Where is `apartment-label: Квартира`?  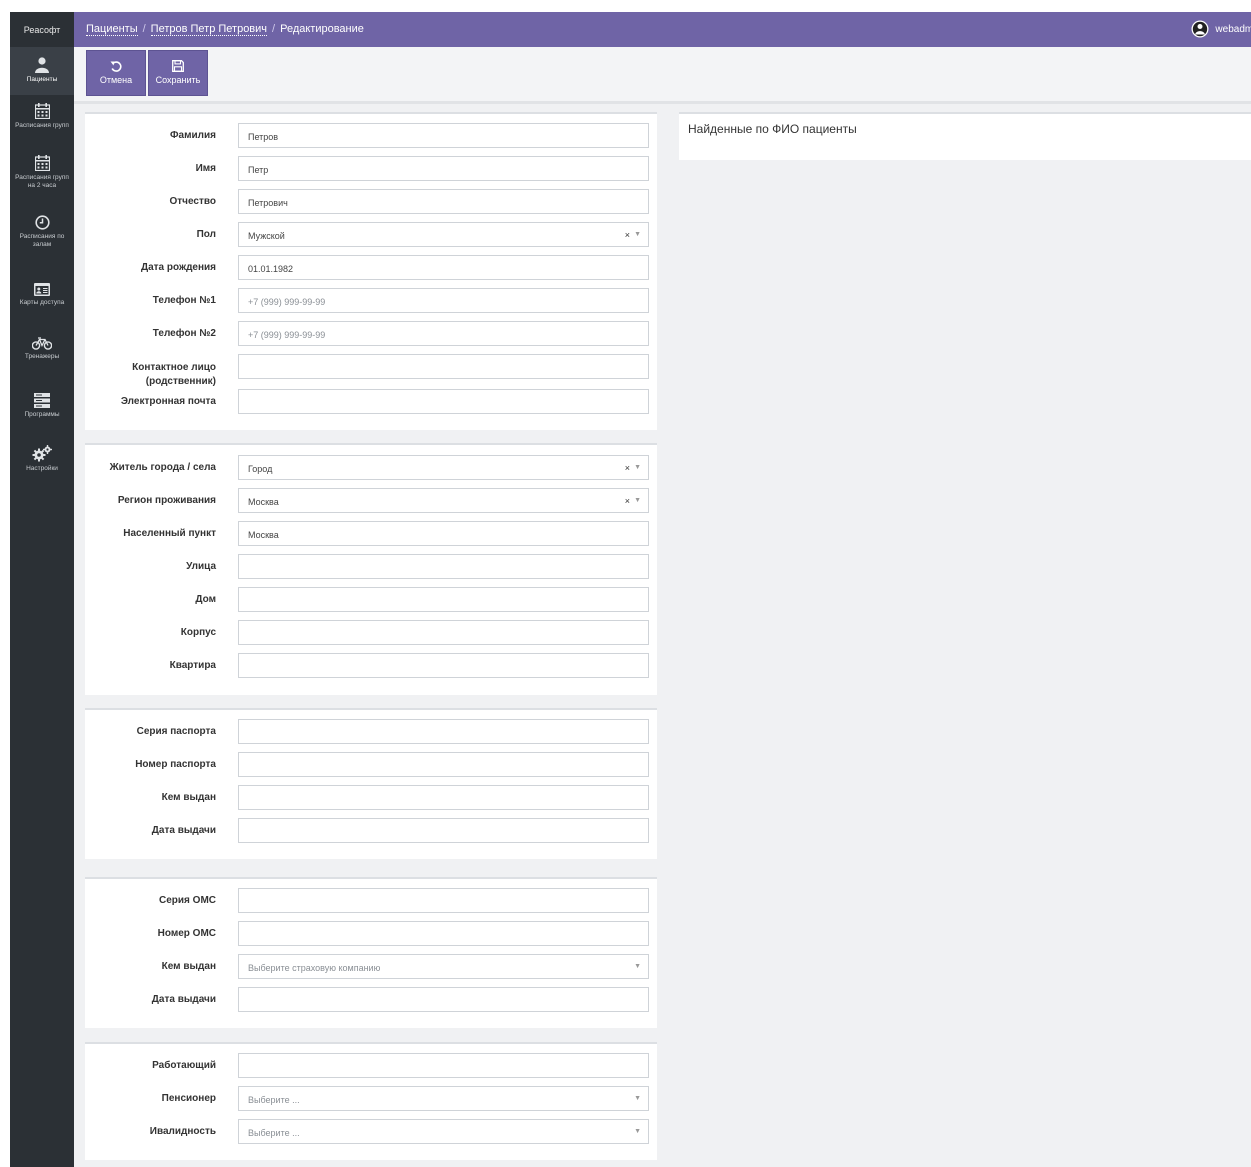
apartment-label: Квартира is located at coordinates (192, 665).